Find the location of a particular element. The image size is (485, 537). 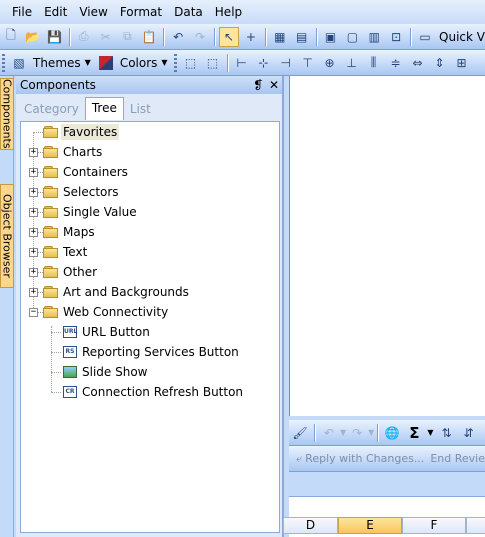

align-center-icon: ⊹ is located at coordinates (264, 63).